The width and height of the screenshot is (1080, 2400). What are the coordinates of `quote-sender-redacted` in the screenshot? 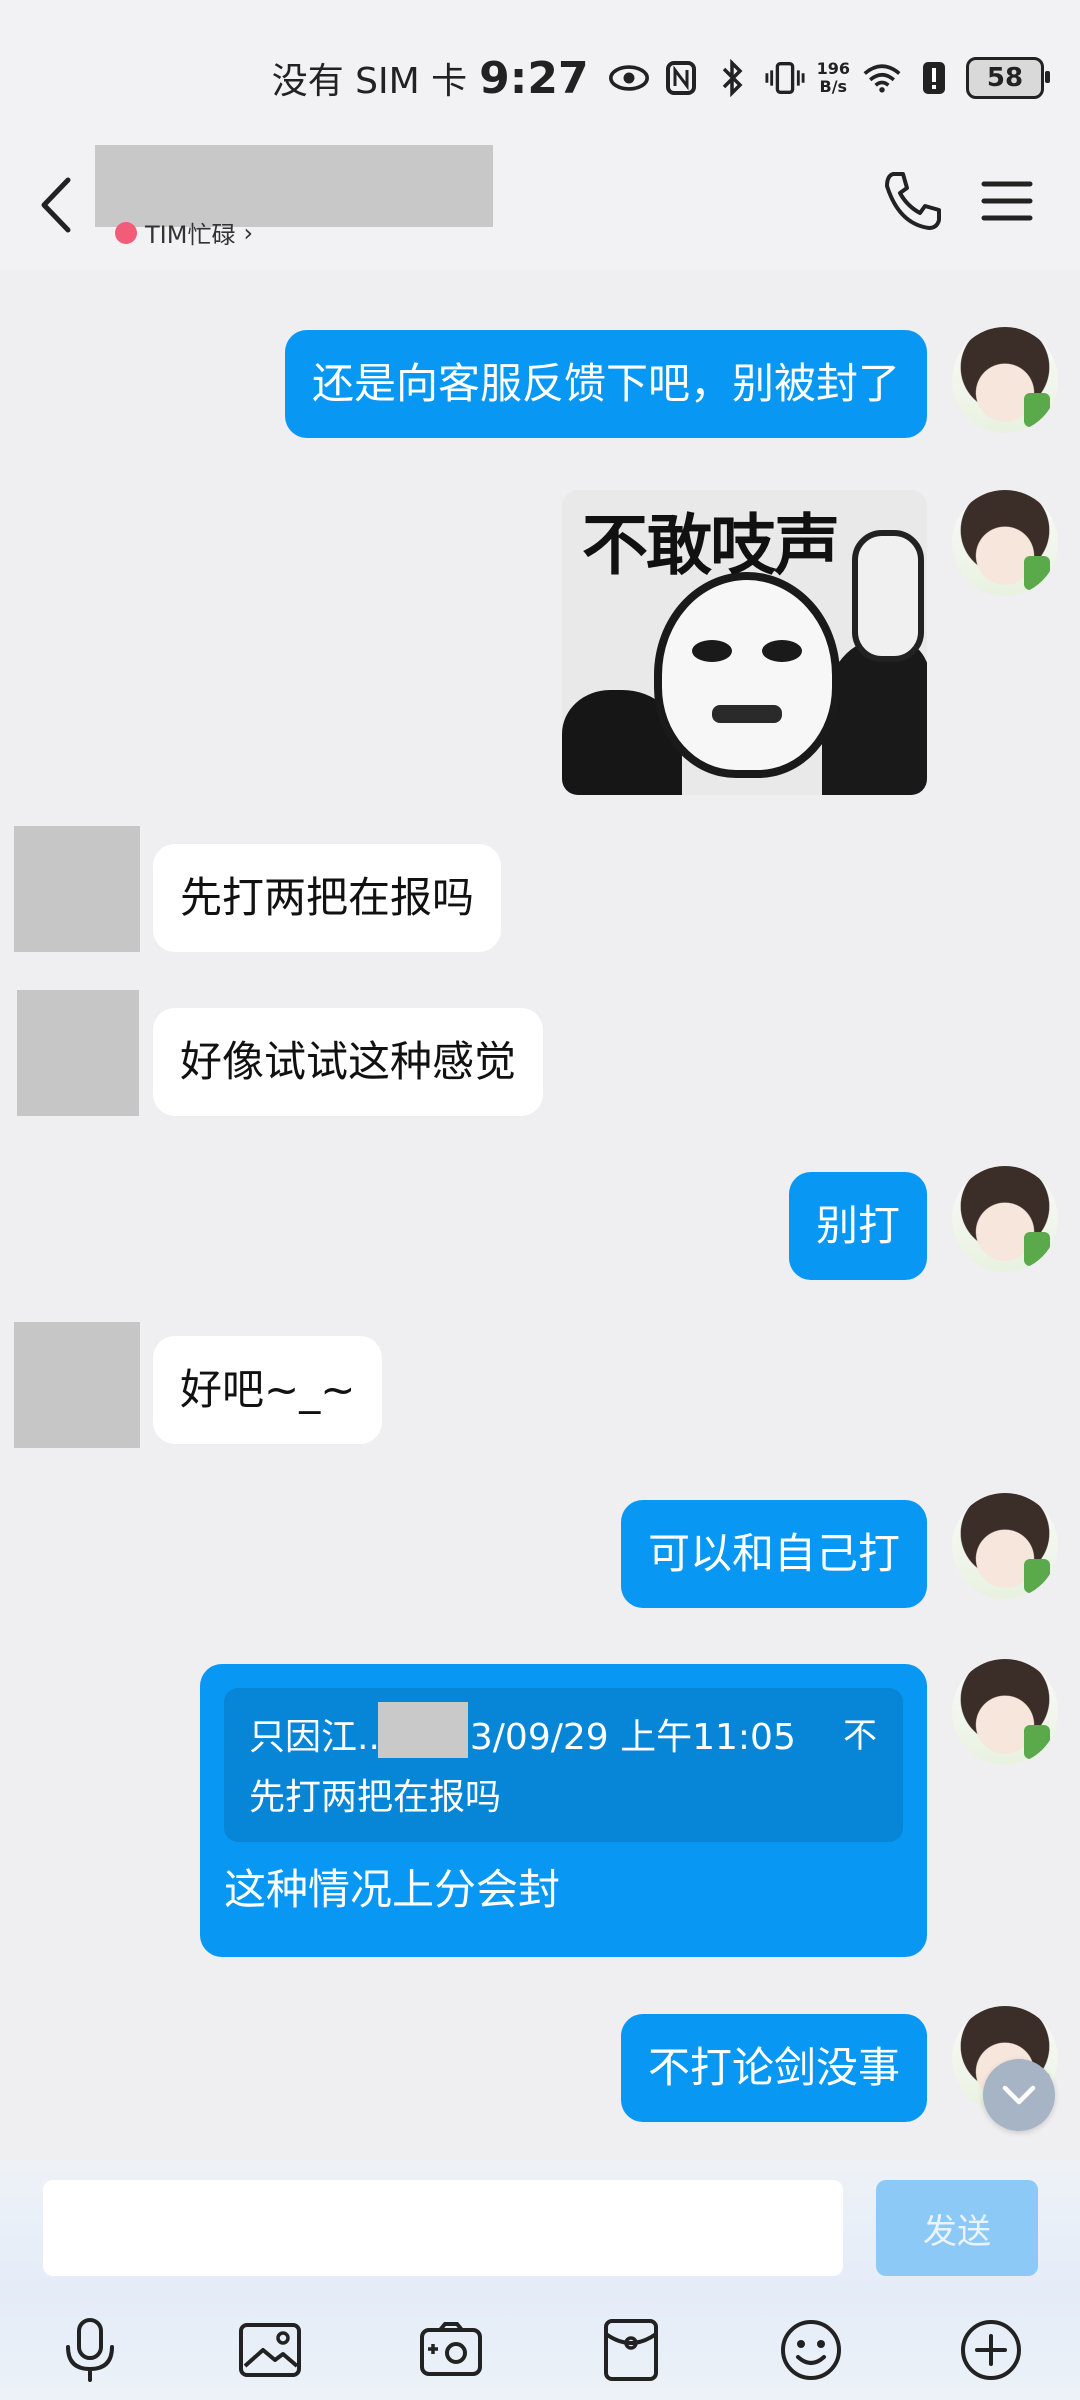 It's located at (423, 1730).